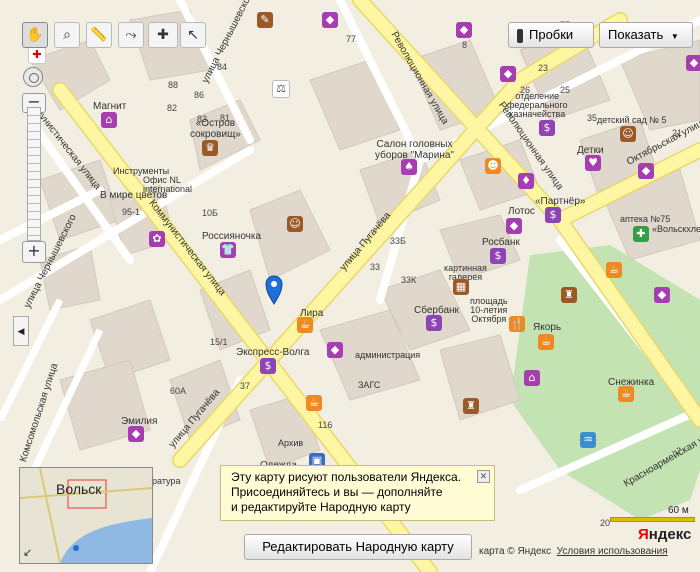 This screenshot has width=700, height=572. What do you see at coordinates (228, 250) in the screenshot?
I see `clothes-shop-icon: 👕` at bounding box center [228, 250].